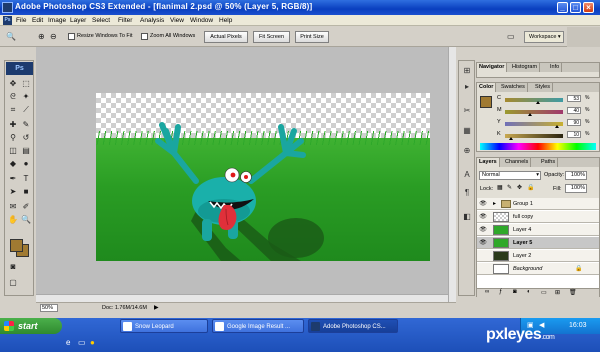  What do you see at coordinates (82, 342) in the screenshot?
I see `show-desktop-icon: ▭` at bounding box center [82, 342].